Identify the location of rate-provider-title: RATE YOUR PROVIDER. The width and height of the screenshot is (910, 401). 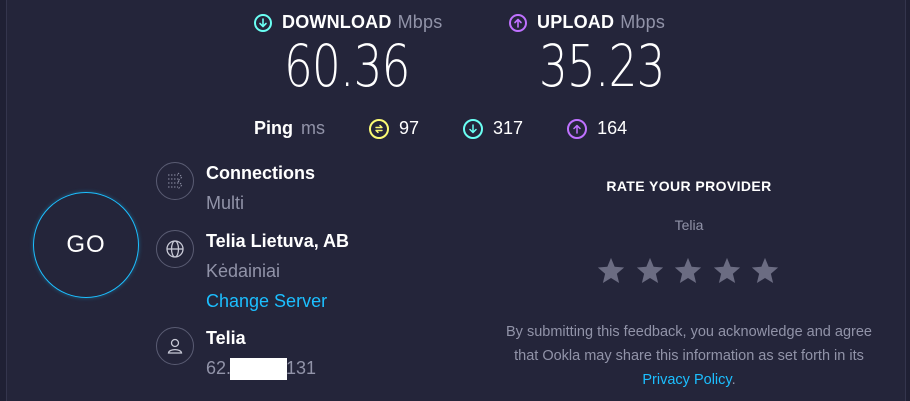
(689, 186).